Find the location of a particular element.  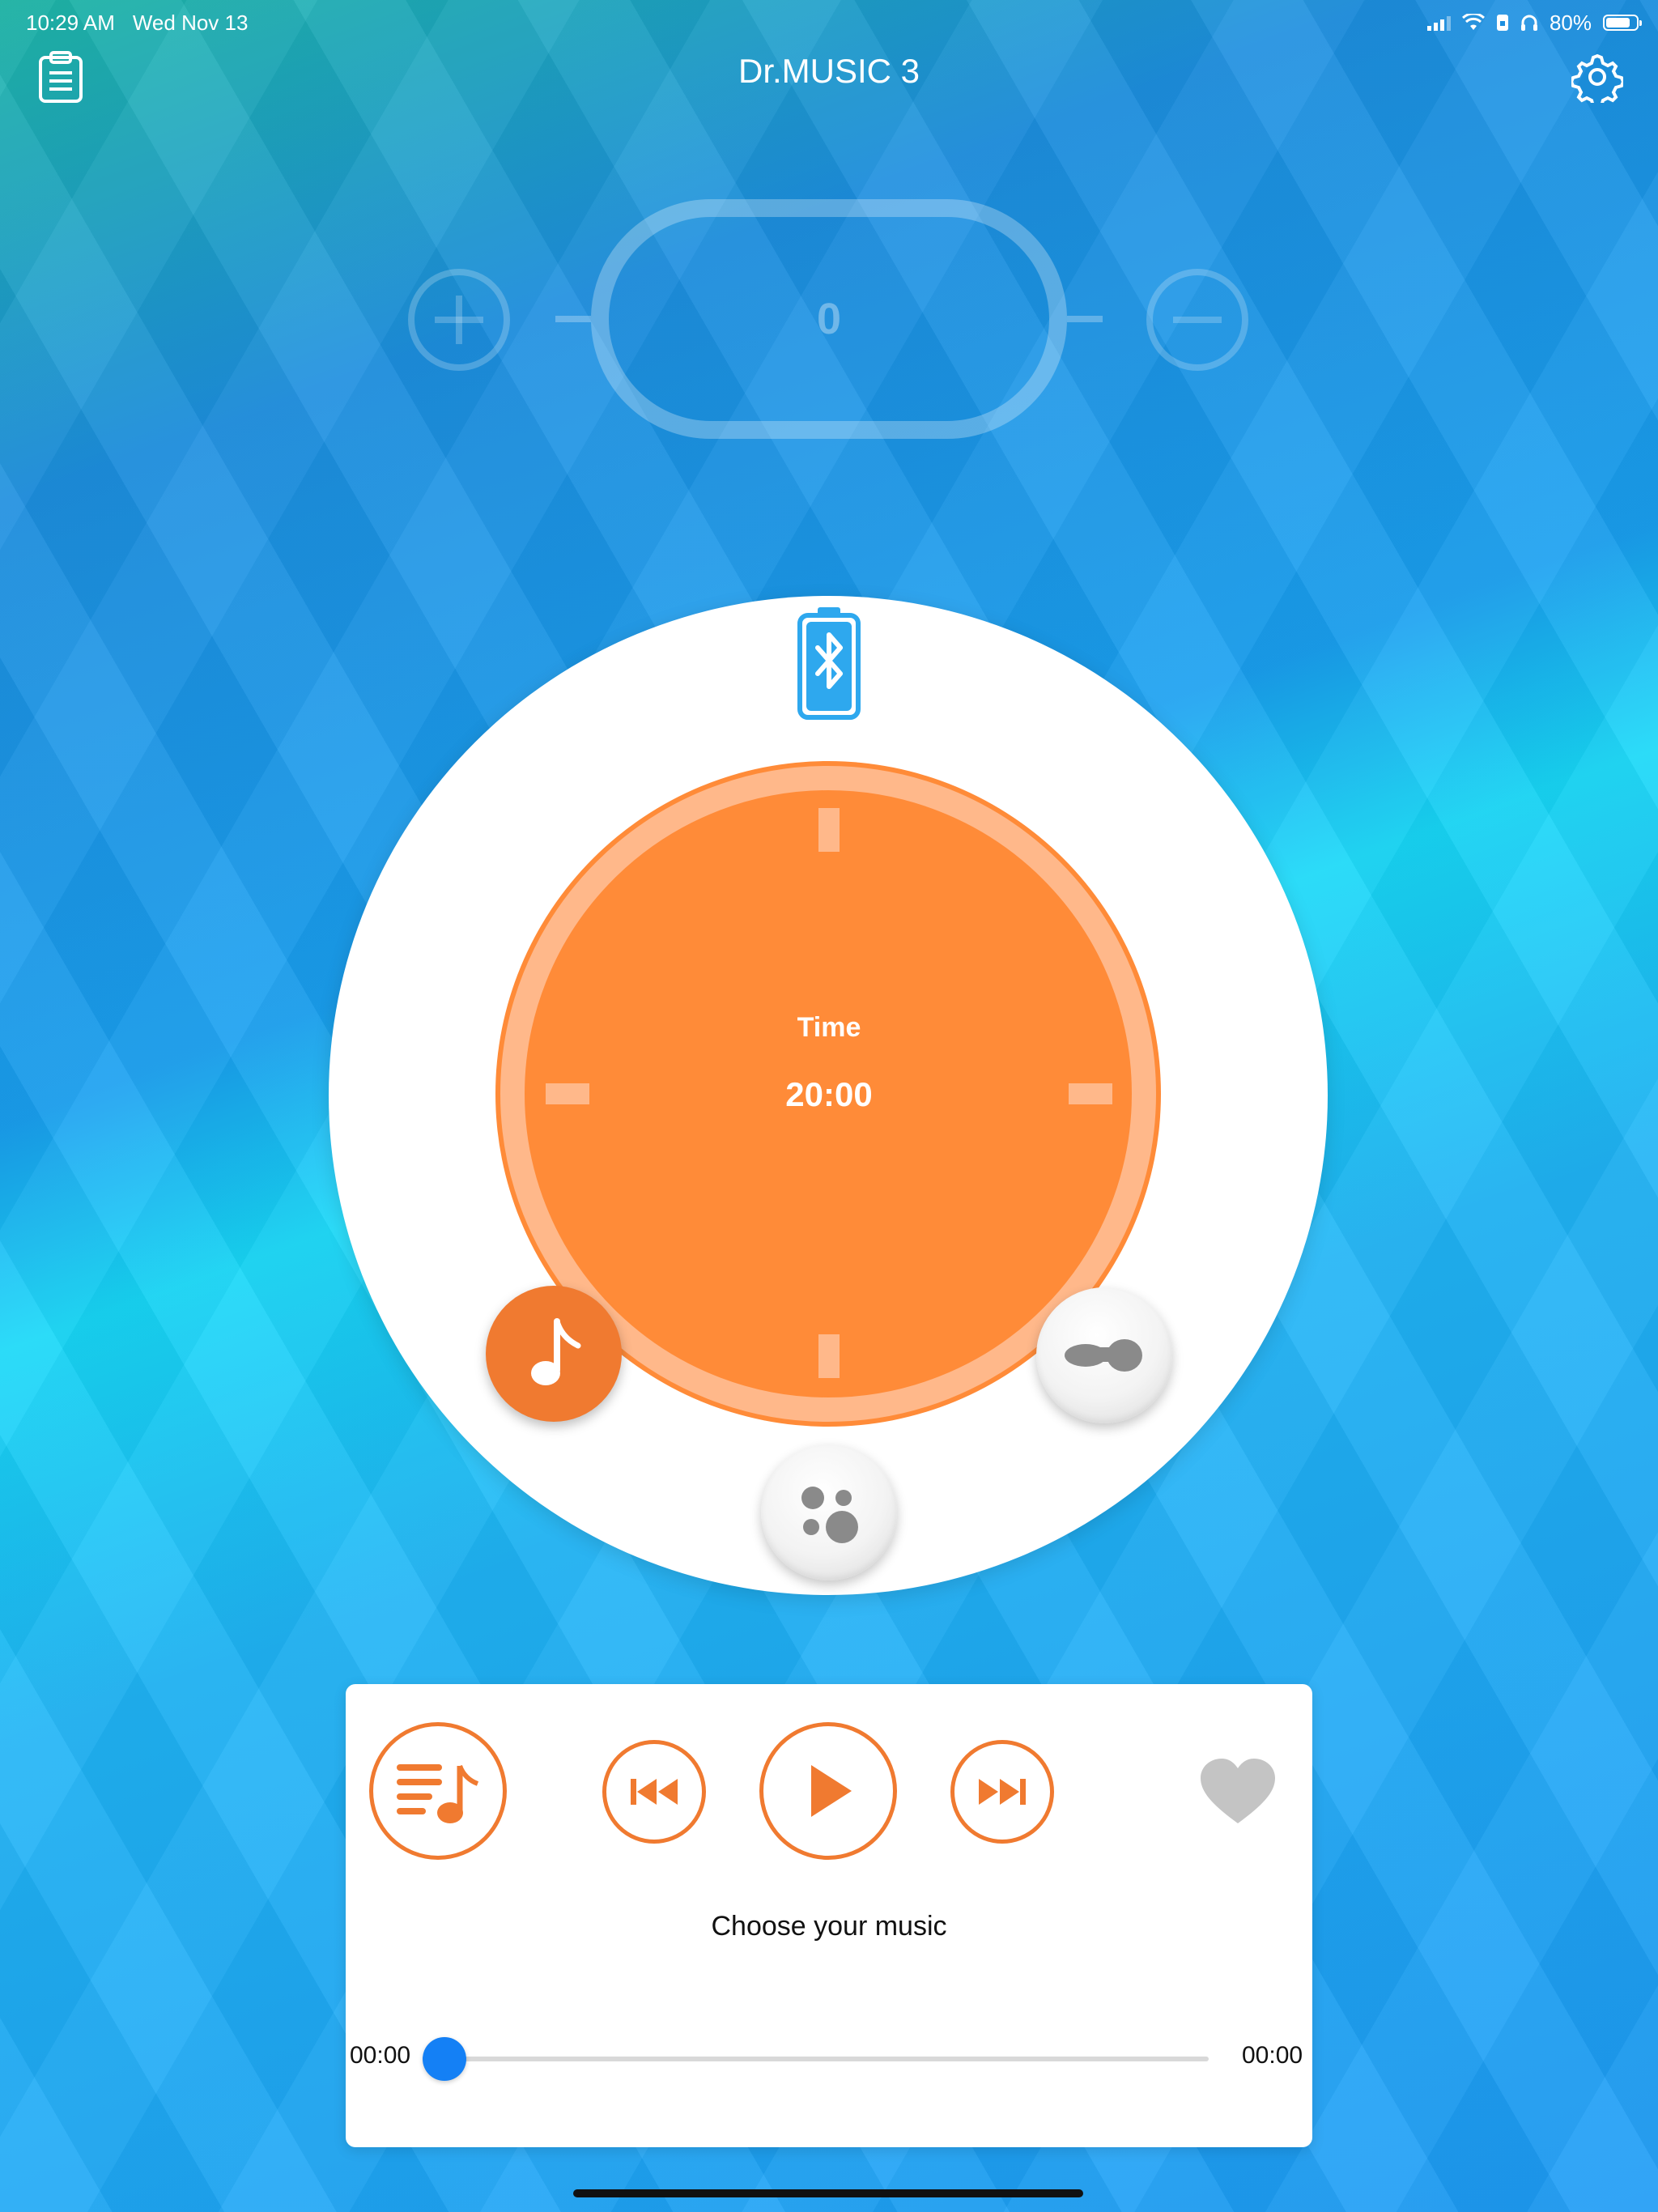

decrease-button is located at coordinates (1197, 320).